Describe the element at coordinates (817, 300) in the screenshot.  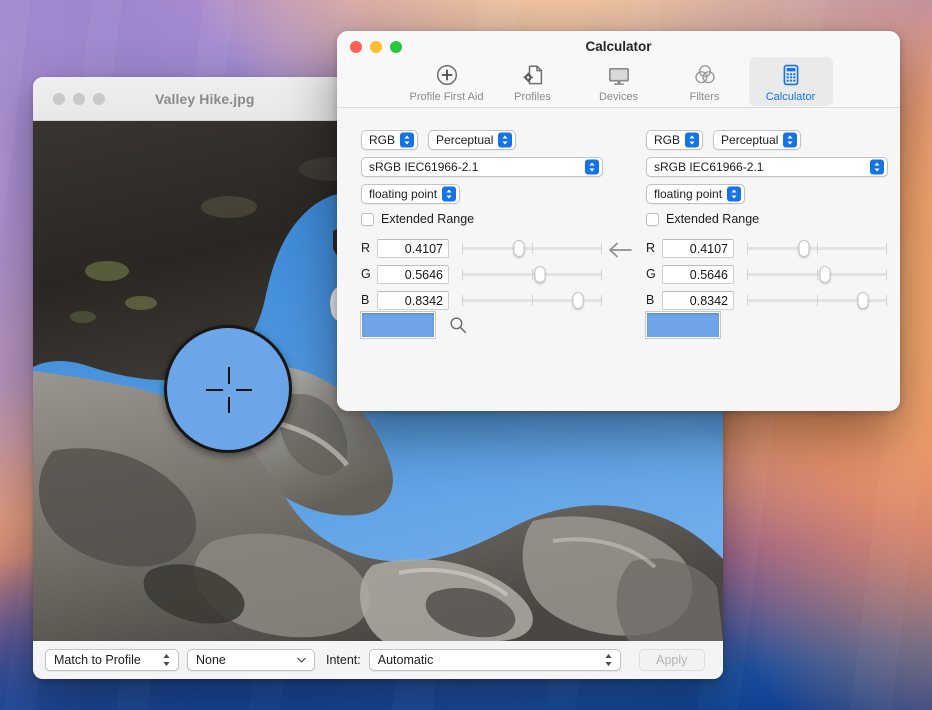
I see `right-channel-slider-b` at that location.